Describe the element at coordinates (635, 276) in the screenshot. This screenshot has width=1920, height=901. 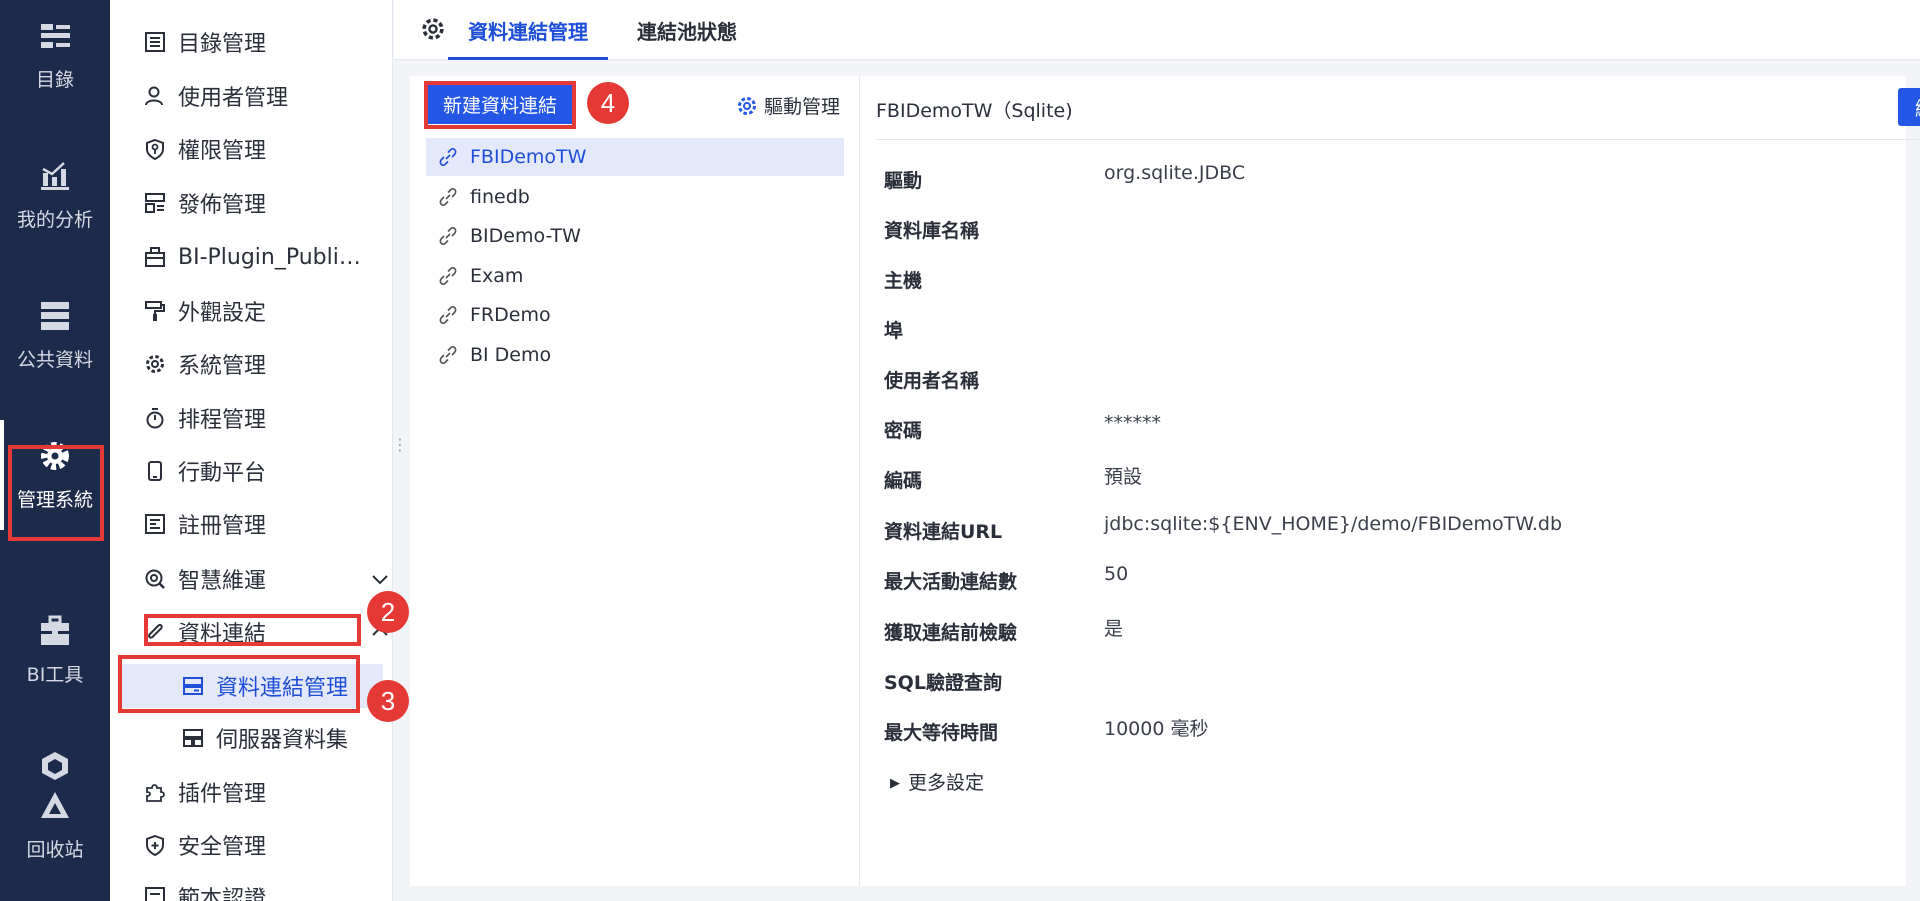
I see `connection-item-exam: Exam` at that location.